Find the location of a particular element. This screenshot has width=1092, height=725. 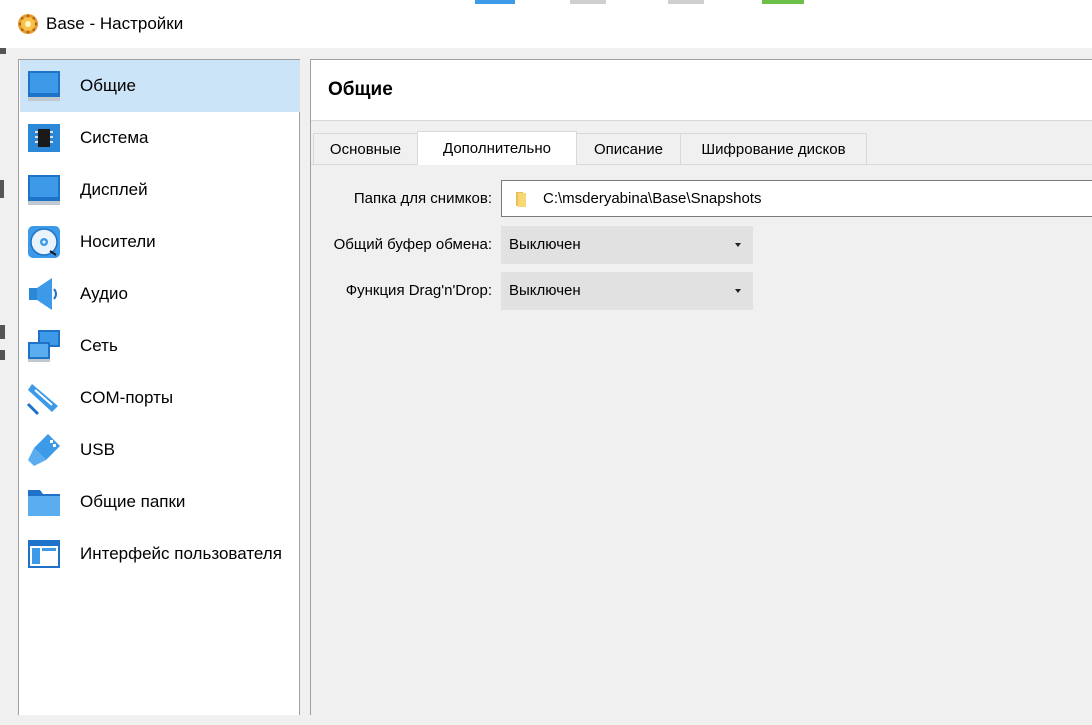

tab-disk-encryption: Шифрование дисков is located at coordinates (773, 148).